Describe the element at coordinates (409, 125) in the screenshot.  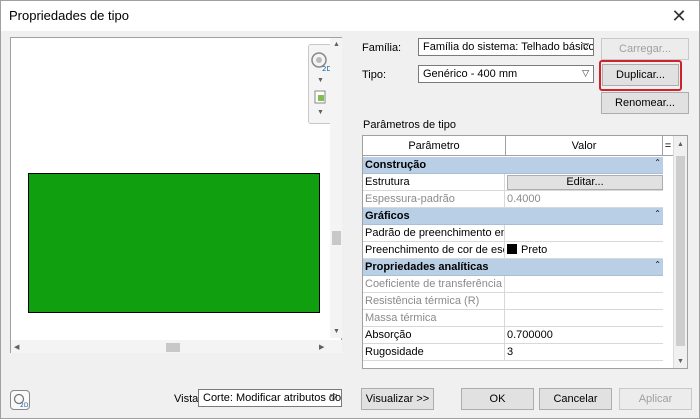
I see `type-parameters-label: Parâmetros de tipo` at that location.